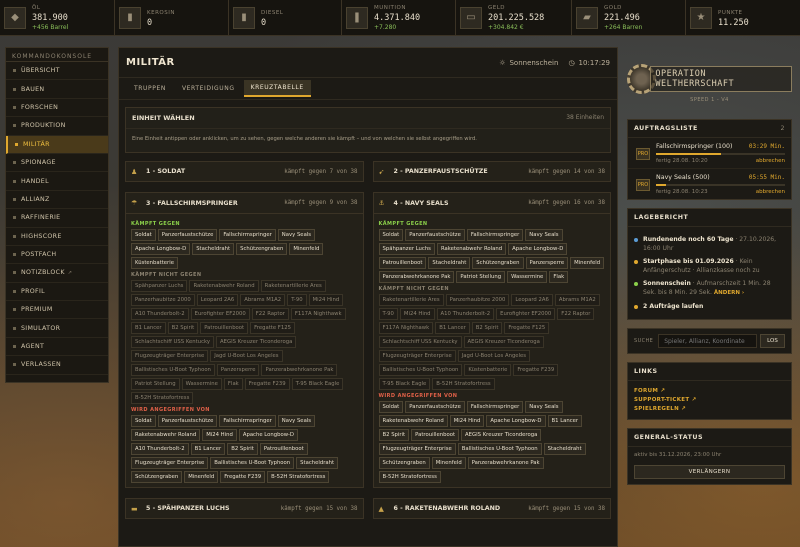  Describe the element at coordinates (57, 255) in the screenshot. I see `sidebar-item-postfach: POSTFACH` at that location.